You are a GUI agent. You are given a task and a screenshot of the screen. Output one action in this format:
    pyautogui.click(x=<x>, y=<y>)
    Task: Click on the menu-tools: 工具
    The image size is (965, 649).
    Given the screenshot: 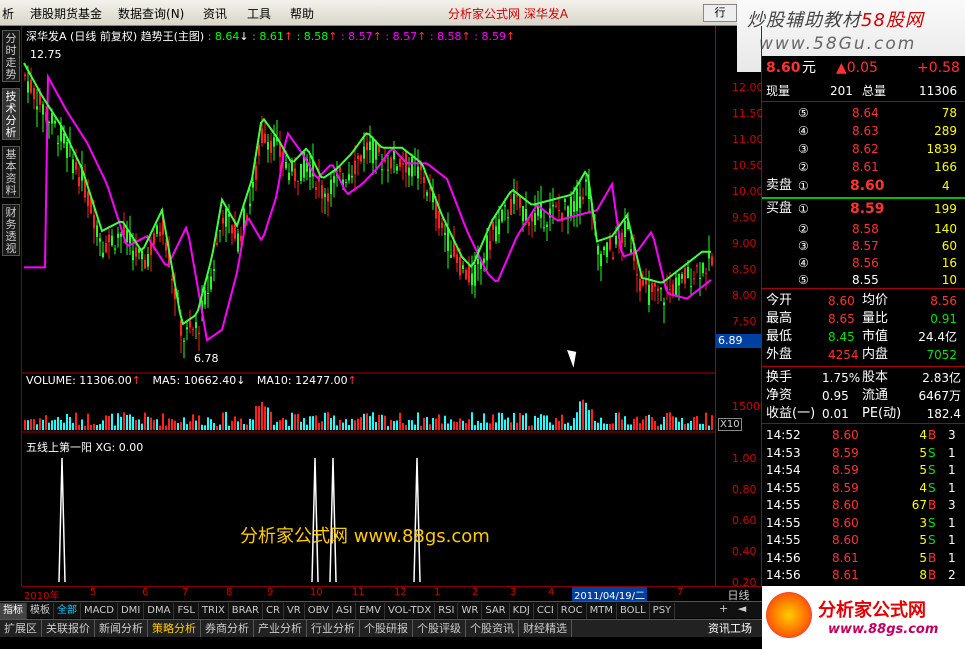 What is the action you would take?
    pyautogui.click(x=259, y=13)
    